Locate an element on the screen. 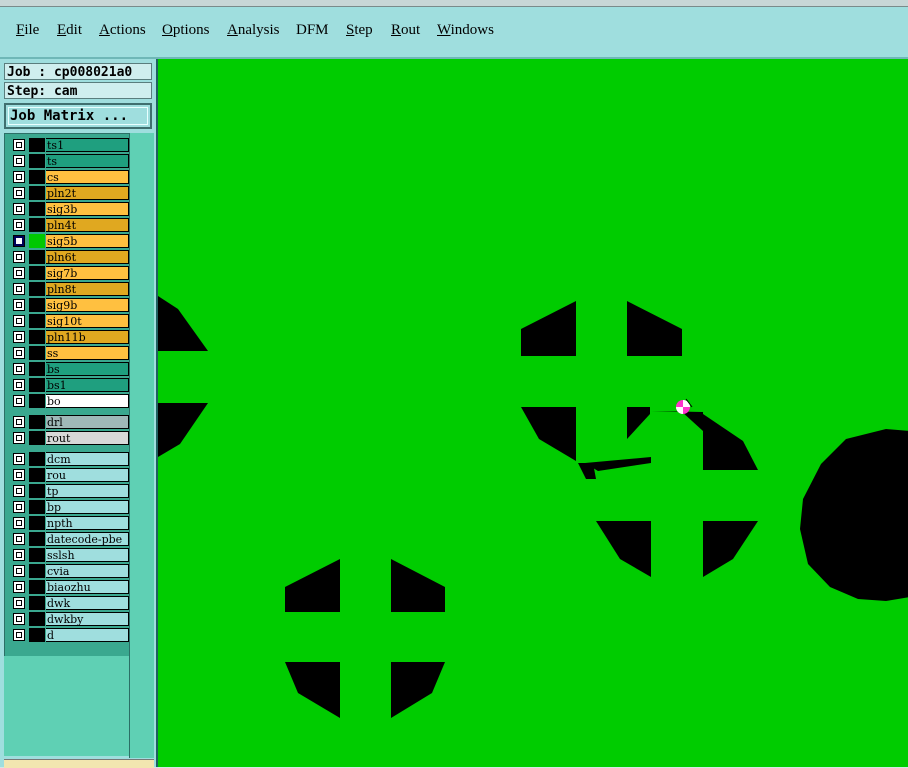 This screenshot has height=768, width=908. layer-name: ss is located at coordinates (87, 353).